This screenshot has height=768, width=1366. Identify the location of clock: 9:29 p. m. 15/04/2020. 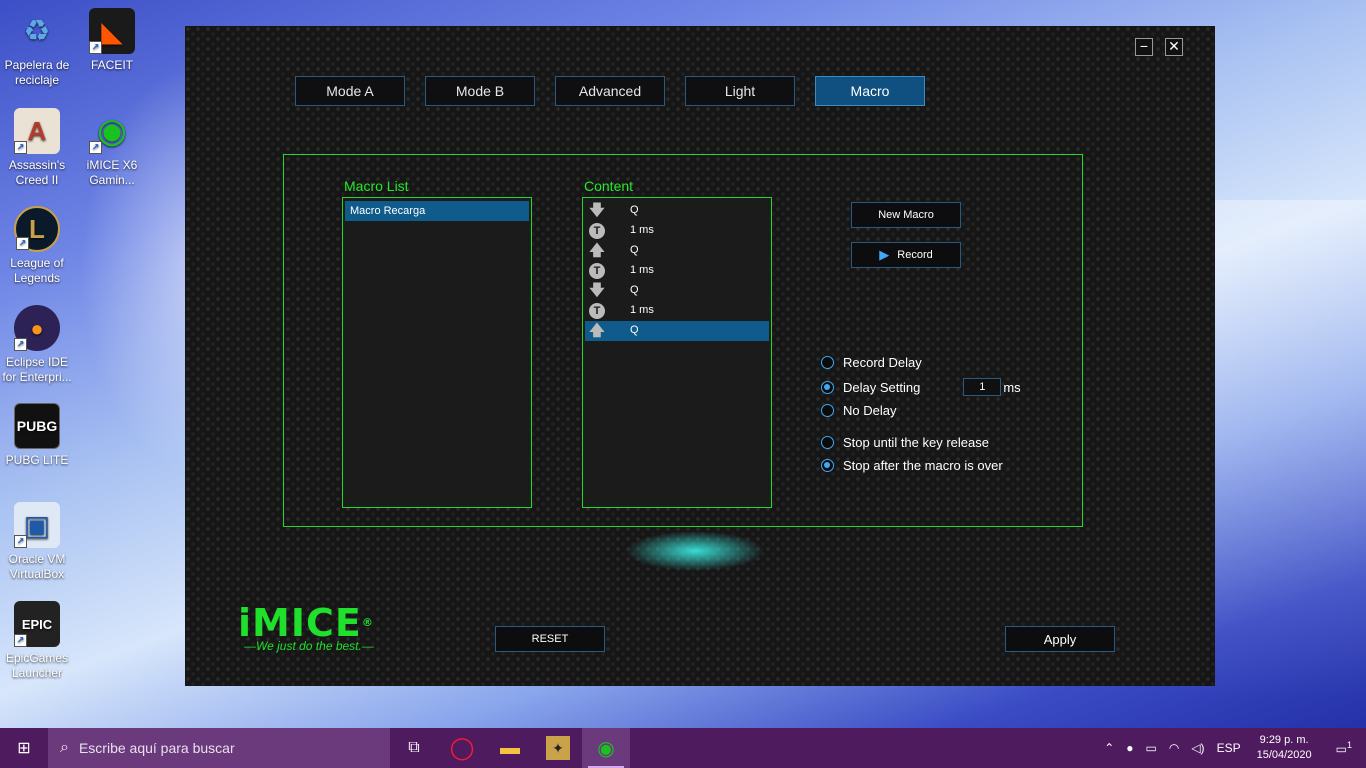
(1284, 748).